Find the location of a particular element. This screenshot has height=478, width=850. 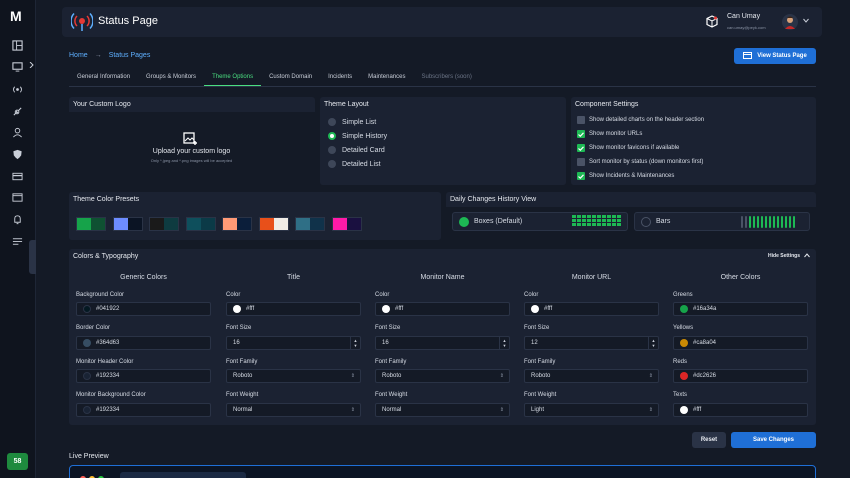

checkbox-incidents-maintenances is located at coordinates (581, 176).